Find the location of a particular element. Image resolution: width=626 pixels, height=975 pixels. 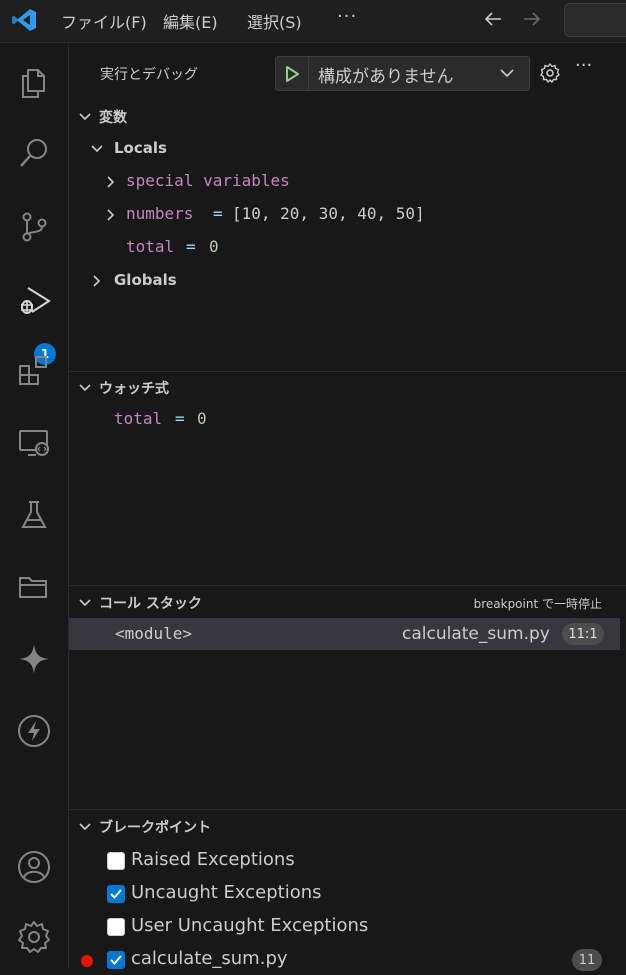

special-variables-label: special variables is located at coordinates (208, 180).